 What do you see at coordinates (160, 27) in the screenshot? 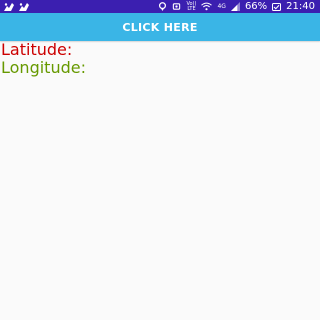
I see `click-here-button: CLICK HERE` at bounding box center [160, 27].